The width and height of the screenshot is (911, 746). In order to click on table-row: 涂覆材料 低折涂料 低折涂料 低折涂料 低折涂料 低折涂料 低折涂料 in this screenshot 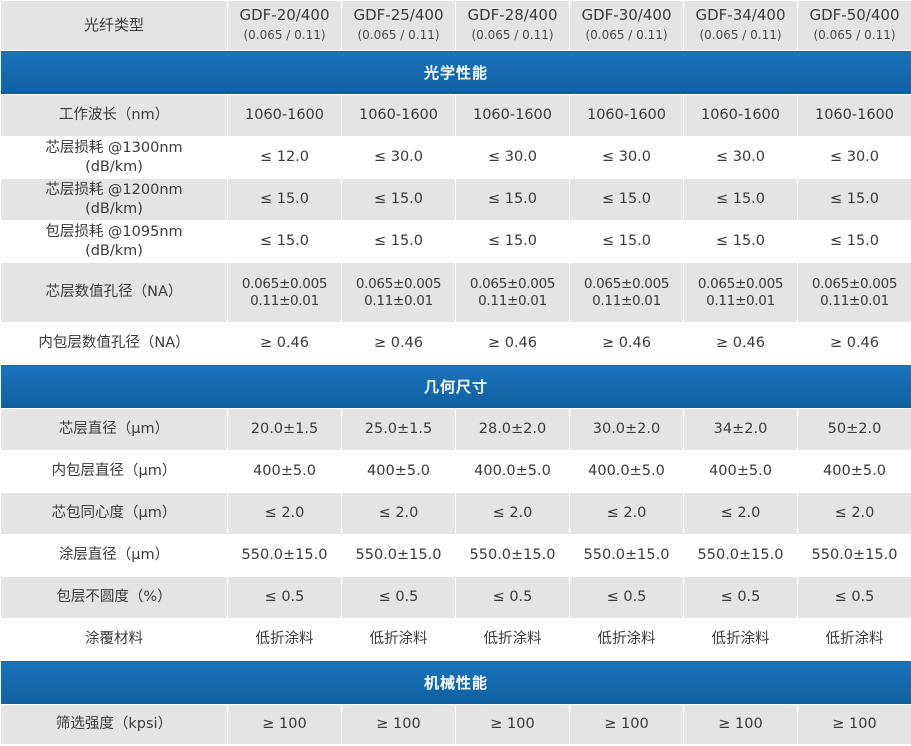, I will do `click(455, 639)`.